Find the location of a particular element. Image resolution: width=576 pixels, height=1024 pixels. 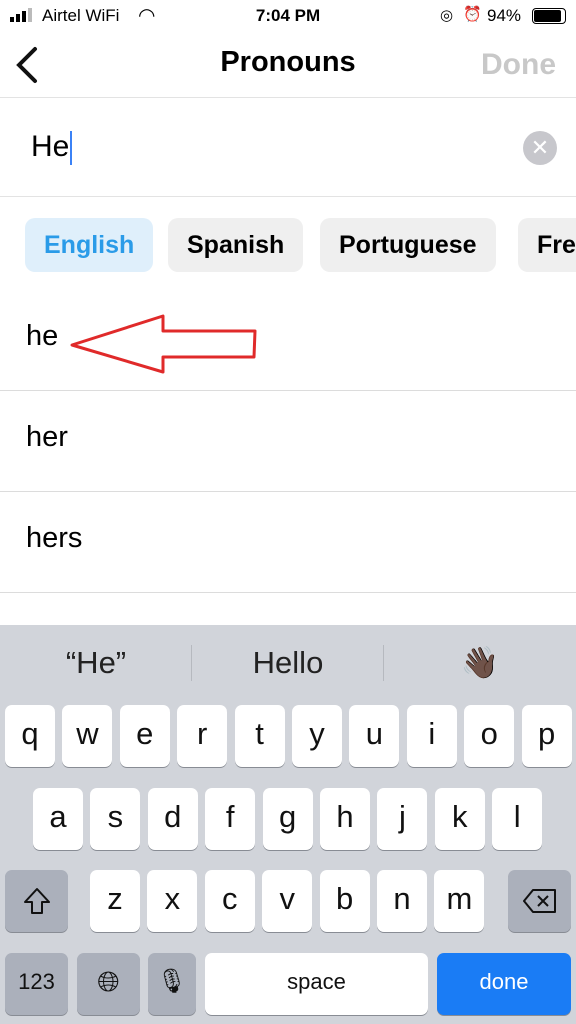

space-key: space is located at coordinates (316, 984).